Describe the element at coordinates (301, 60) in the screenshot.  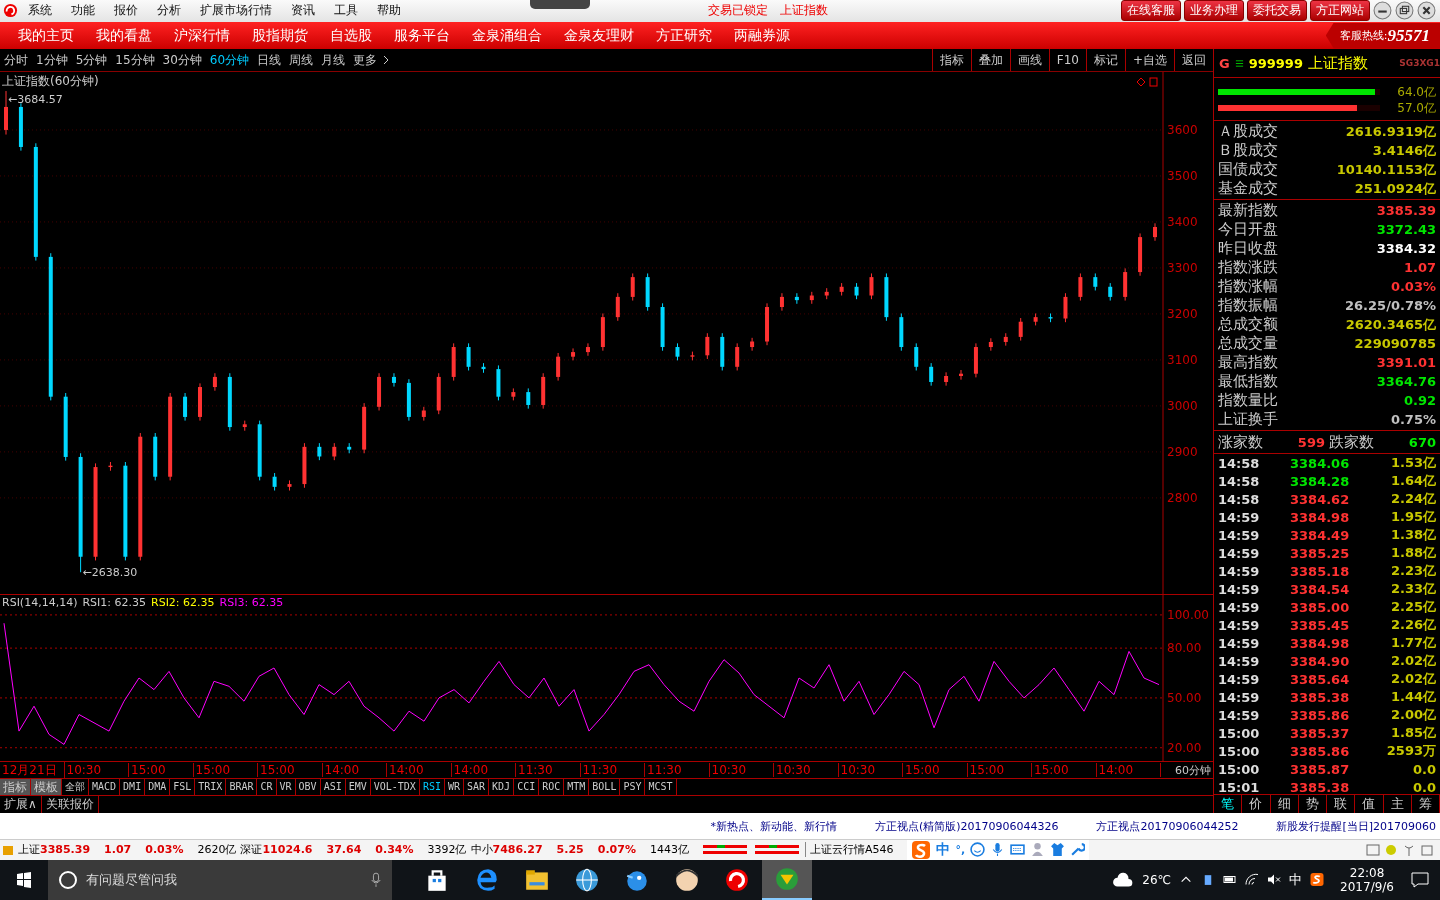
I see `period-tab: 周线` at that location.